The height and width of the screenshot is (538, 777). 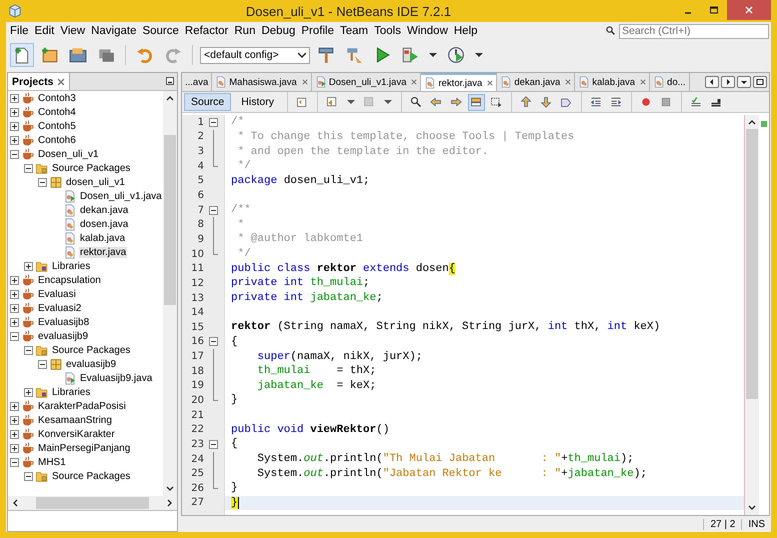 I want to click on line-number: 19, so click(x=197, y=386).